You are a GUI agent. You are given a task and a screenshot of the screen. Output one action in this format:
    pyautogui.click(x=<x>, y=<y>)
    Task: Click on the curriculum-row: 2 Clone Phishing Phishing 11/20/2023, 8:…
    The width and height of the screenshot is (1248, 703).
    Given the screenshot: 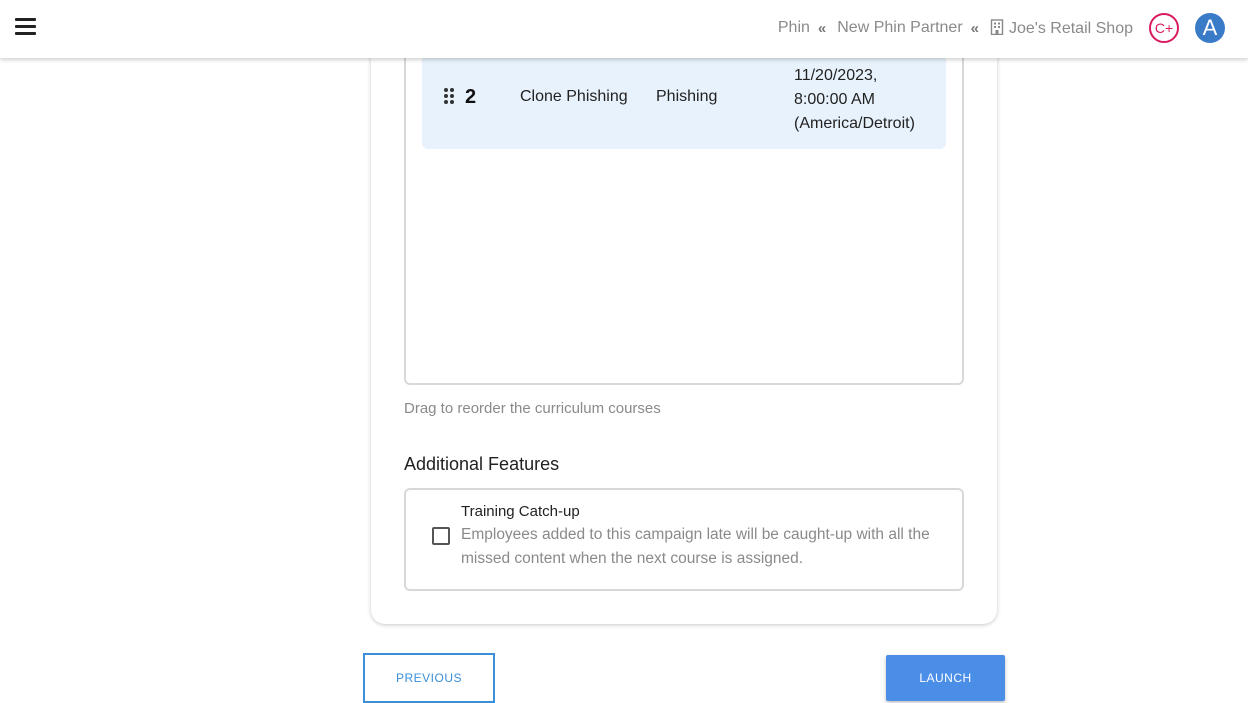 What is the action you would take?
    pyautogui.click(x=684, y=101)
    